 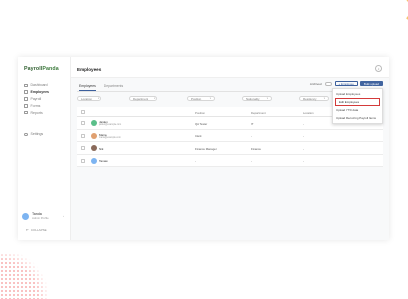 I want to click on employee-name: Tanaw, so click(x=103, y=161).